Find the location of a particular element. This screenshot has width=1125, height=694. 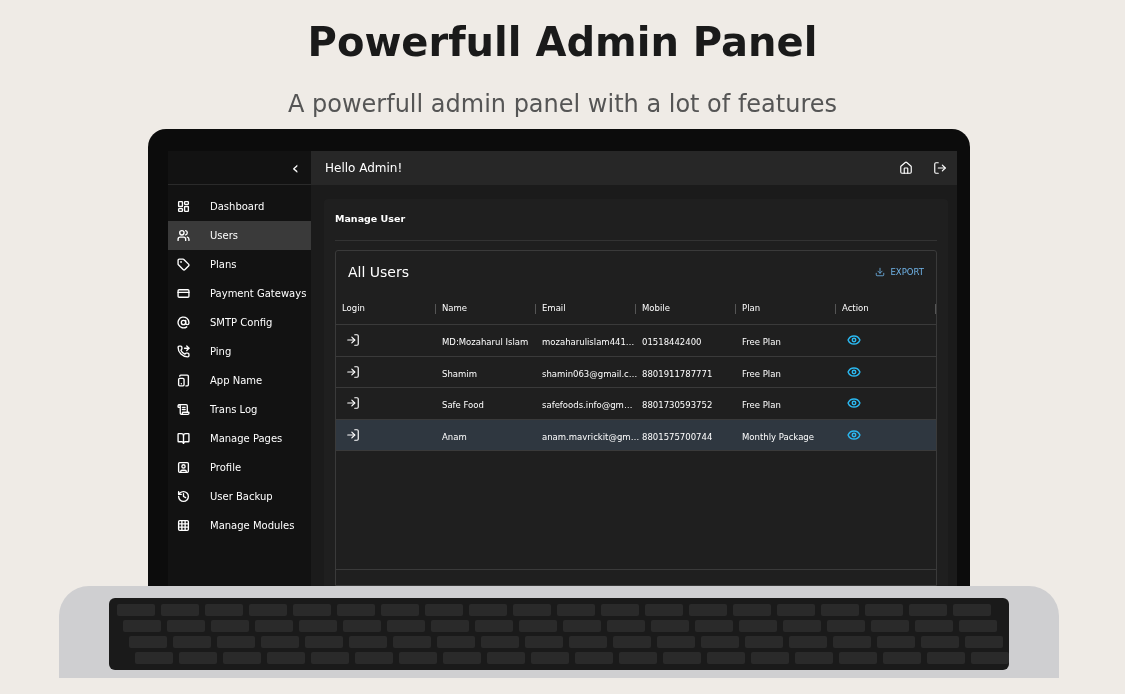

sidebar-label: Plans is located at coordinates (223, 265).